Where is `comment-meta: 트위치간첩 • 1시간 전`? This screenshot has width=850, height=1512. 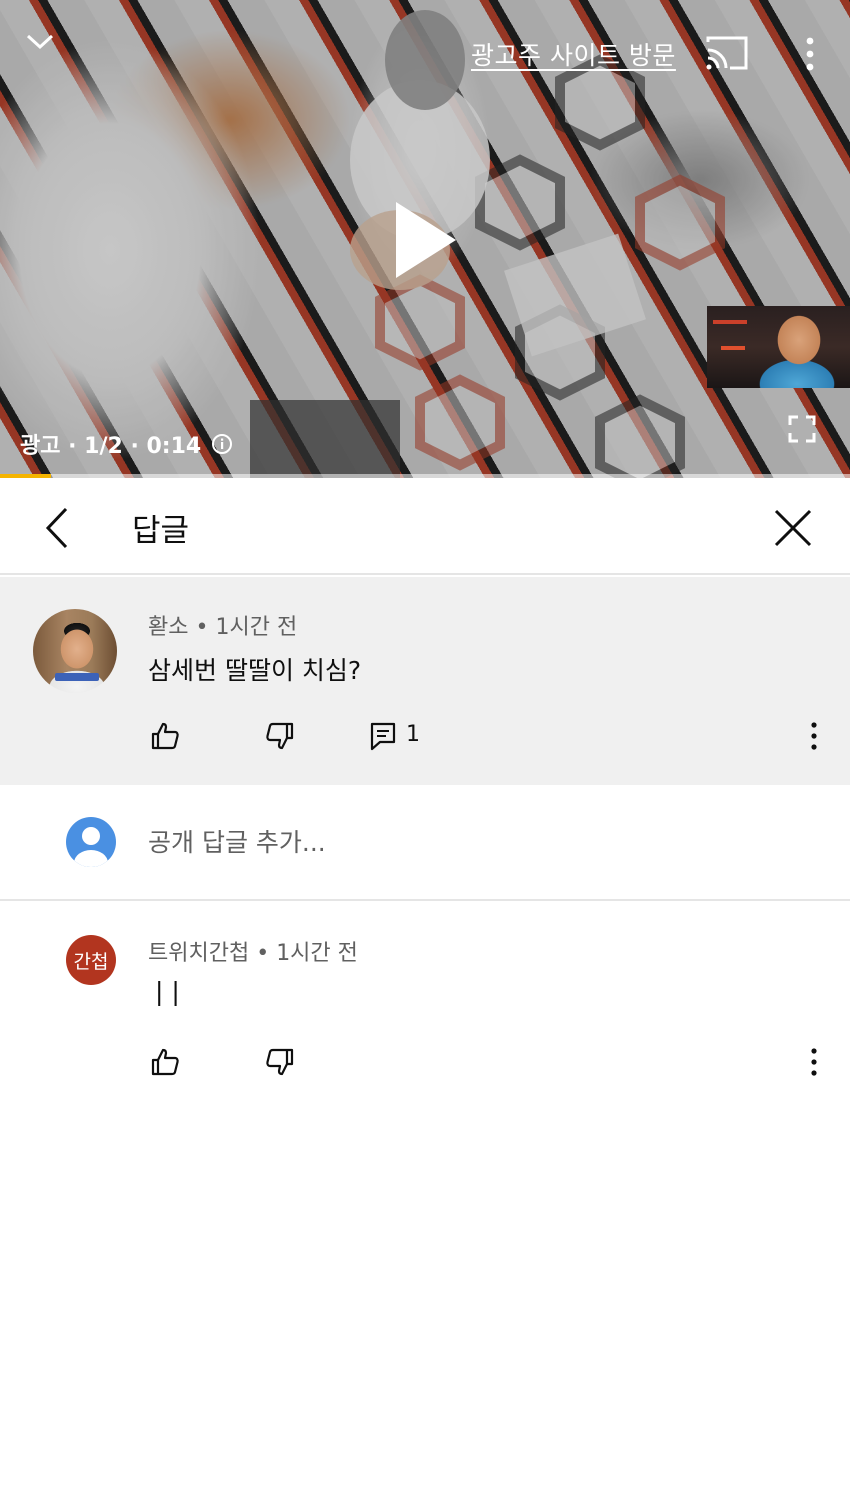 comment-meta: 트위치간첩 • 1시간 전 is located at coordinates (253, 951).